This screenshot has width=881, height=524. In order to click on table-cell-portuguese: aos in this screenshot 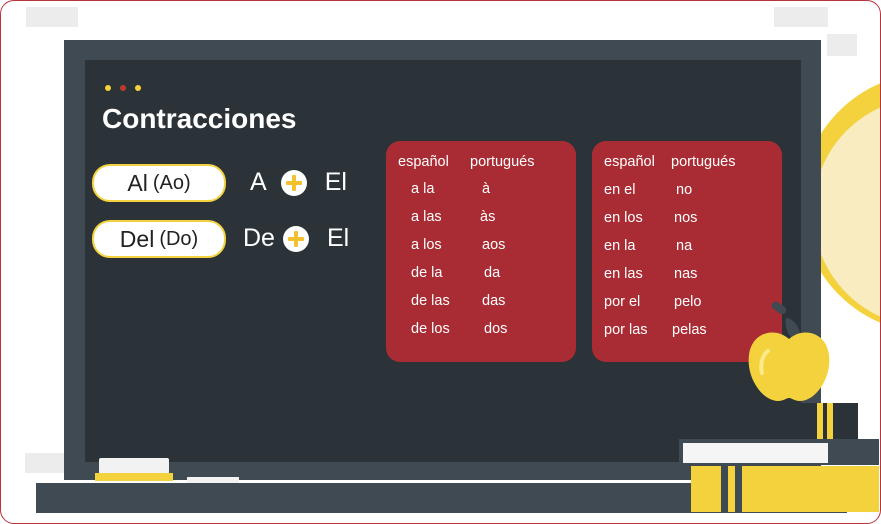, I will do `click(494, 245)`.